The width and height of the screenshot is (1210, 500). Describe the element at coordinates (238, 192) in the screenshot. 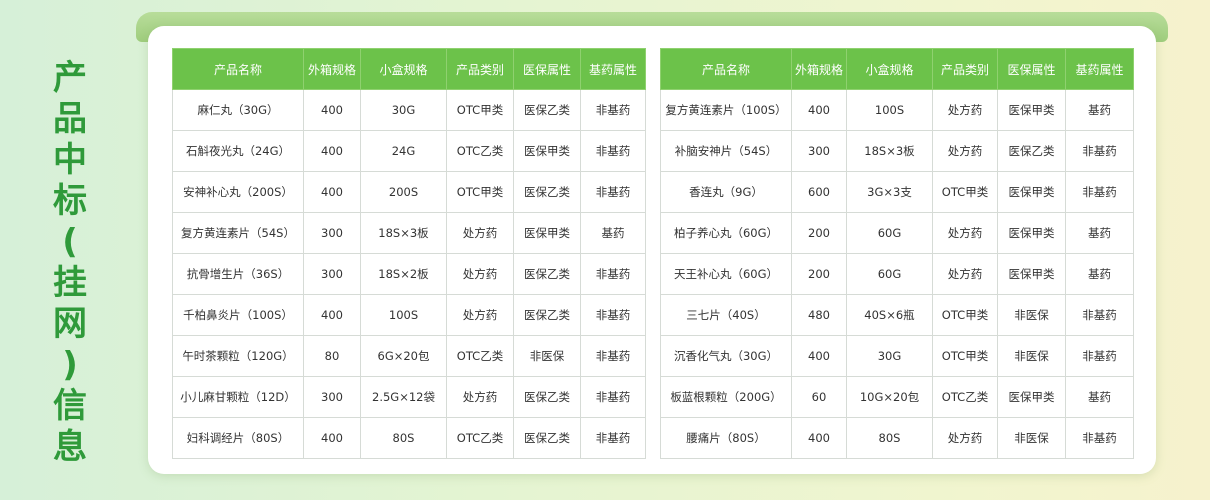

I see `cell-product-name: 安神补心丸（200S）` at that location.